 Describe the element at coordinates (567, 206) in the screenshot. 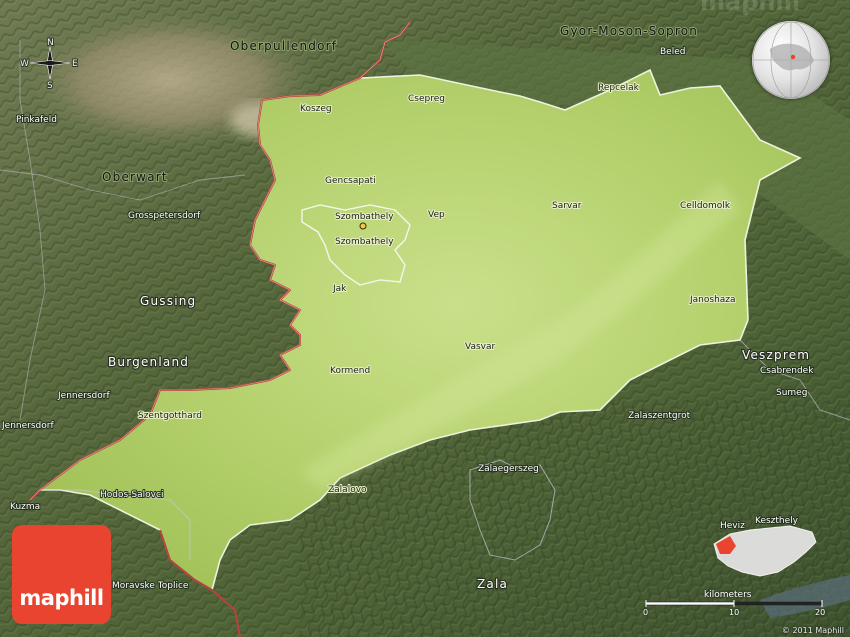

I see `town-label-sarvar: Sarvar` at that location.